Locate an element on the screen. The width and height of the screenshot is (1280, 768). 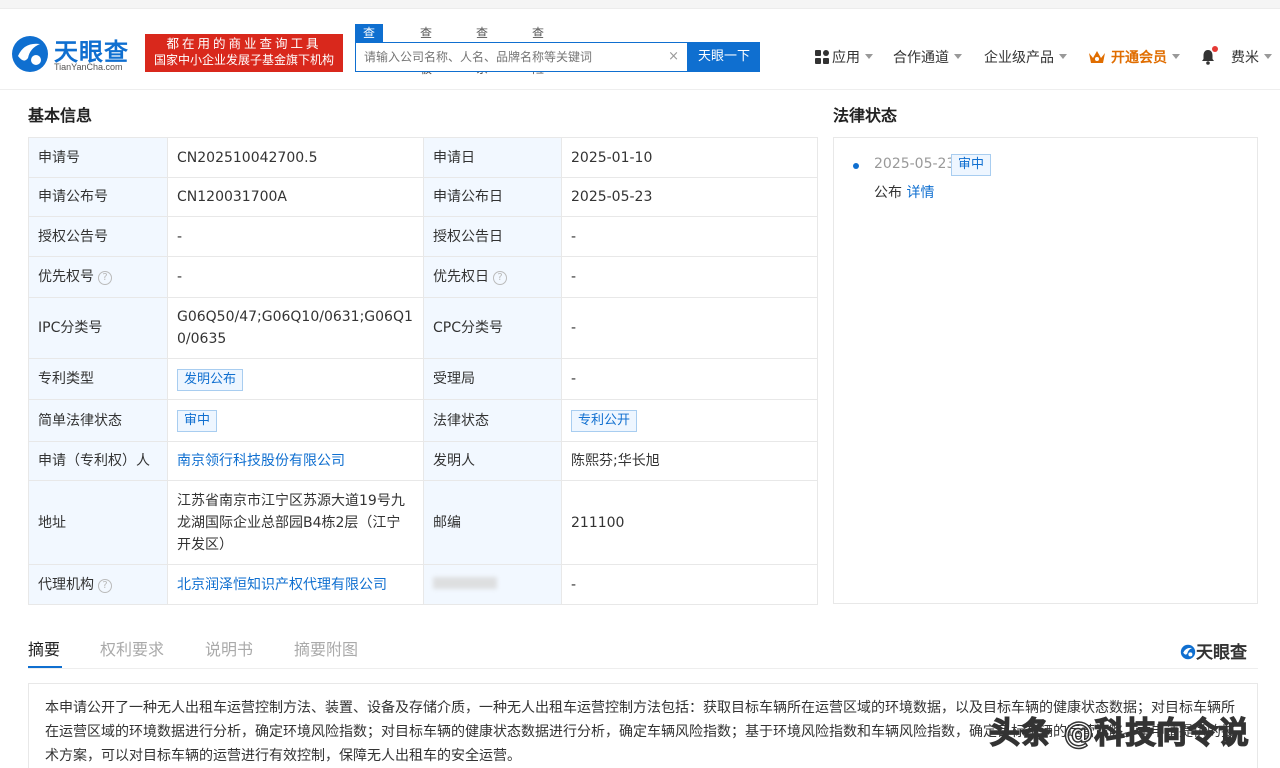
nav-enterprise-label: 企业级产品 is located at coordinates (1019, 58).